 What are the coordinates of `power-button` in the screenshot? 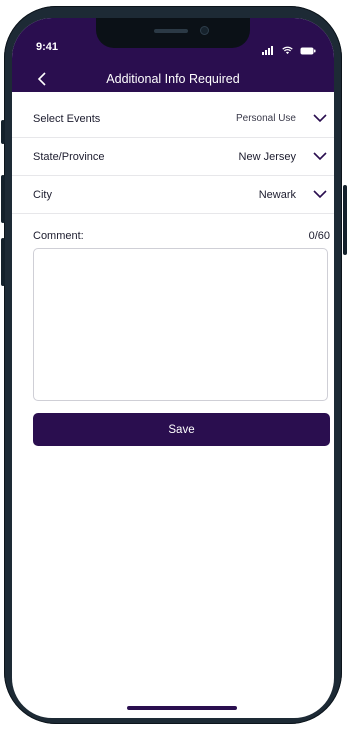 It's located at (345, 220).